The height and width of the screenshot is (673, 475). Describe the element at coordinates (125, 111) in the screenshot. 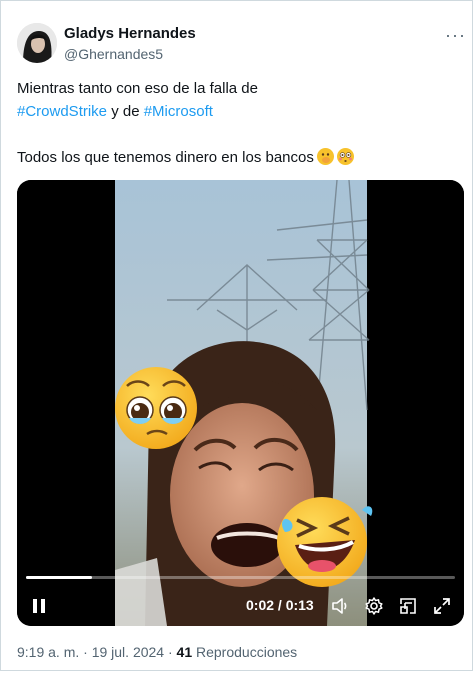

I see `tweet-text-connector: y de` at that location.